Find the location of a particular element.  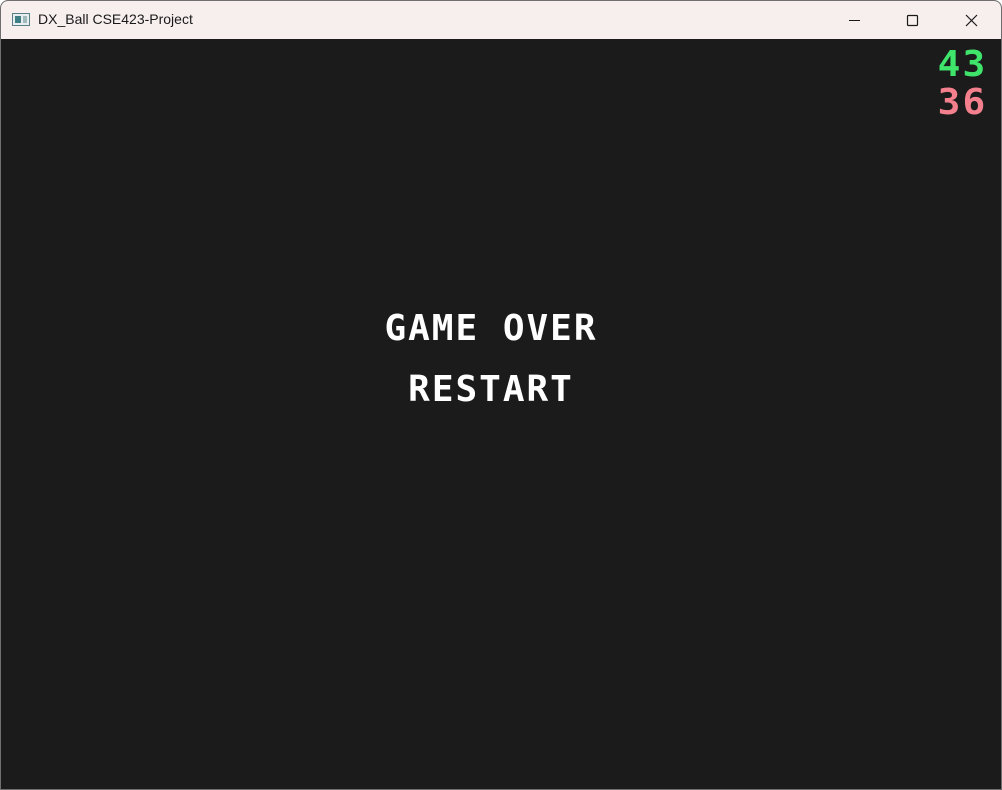

restart-button: RESTART is located at coordinates (496, 390).